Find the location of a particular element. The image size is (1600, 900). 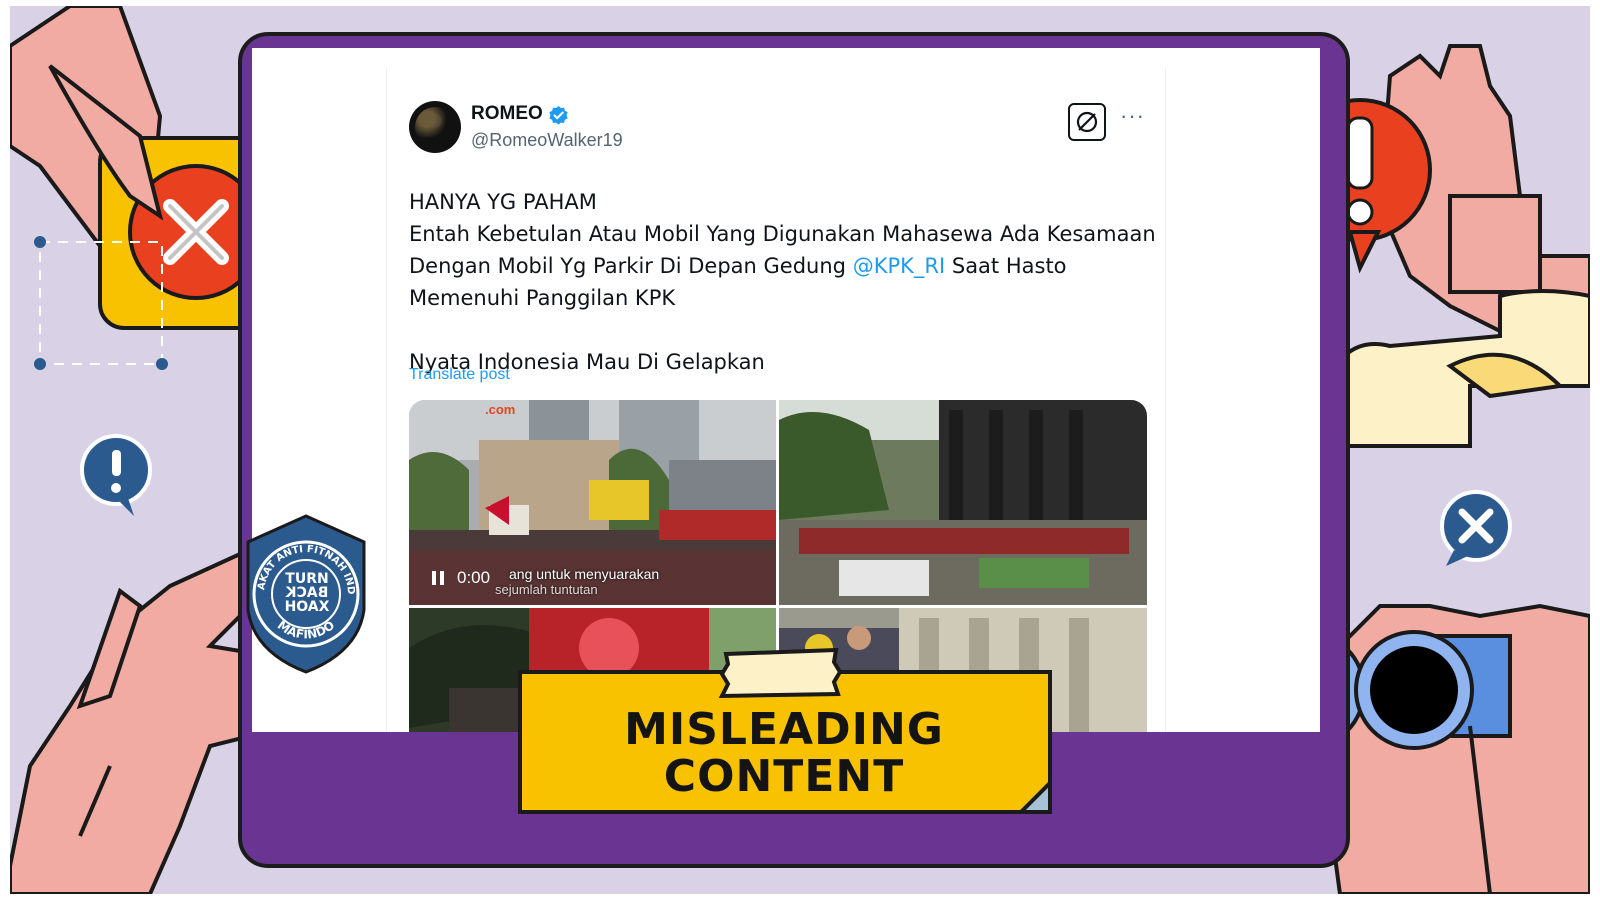

video-caption-2: sejumlah tuntutan is located at coordinates (546, 589).